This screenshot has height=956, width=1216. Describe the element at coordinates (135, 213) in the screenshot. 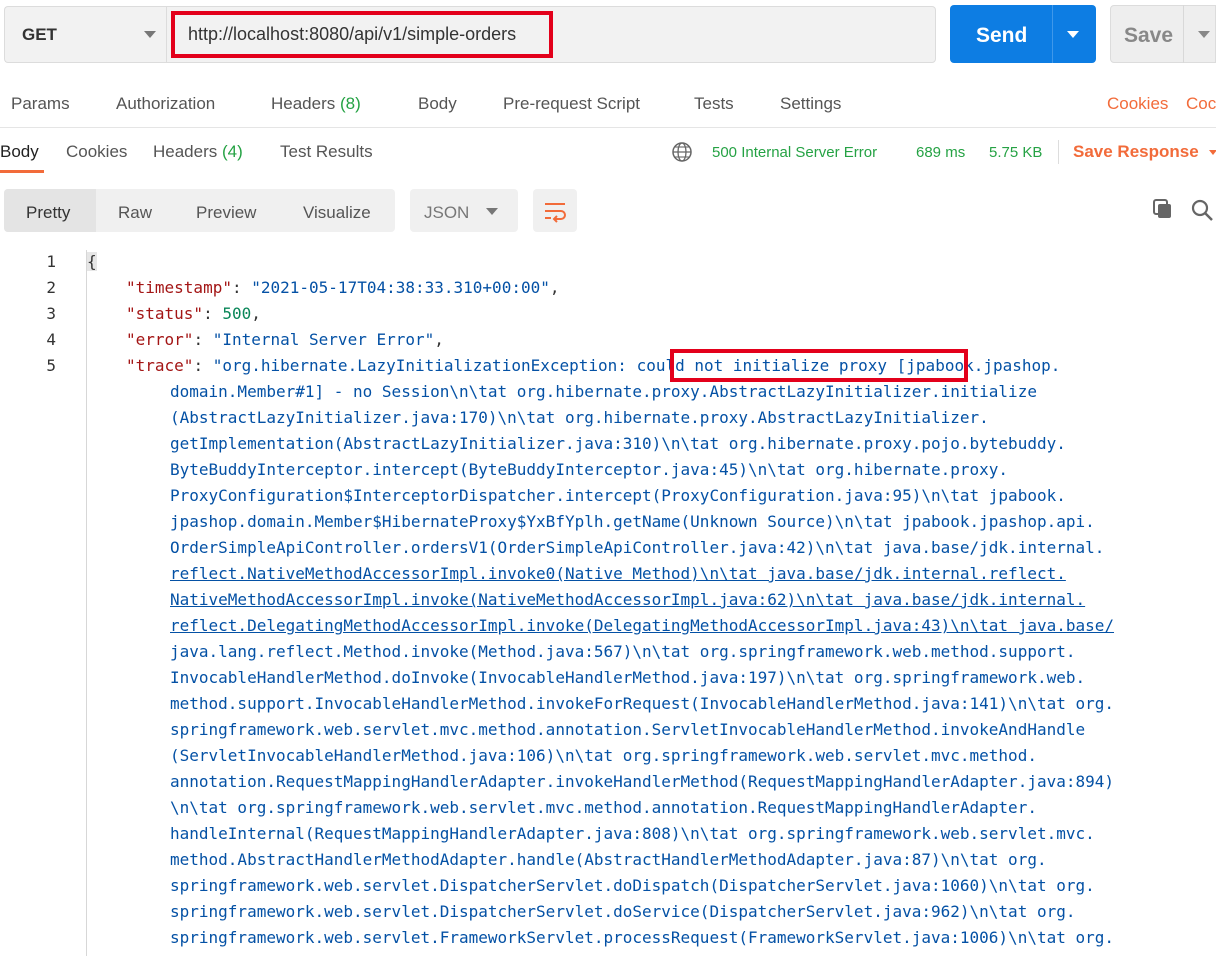

I see `view-raw-button: Raw` at that location.